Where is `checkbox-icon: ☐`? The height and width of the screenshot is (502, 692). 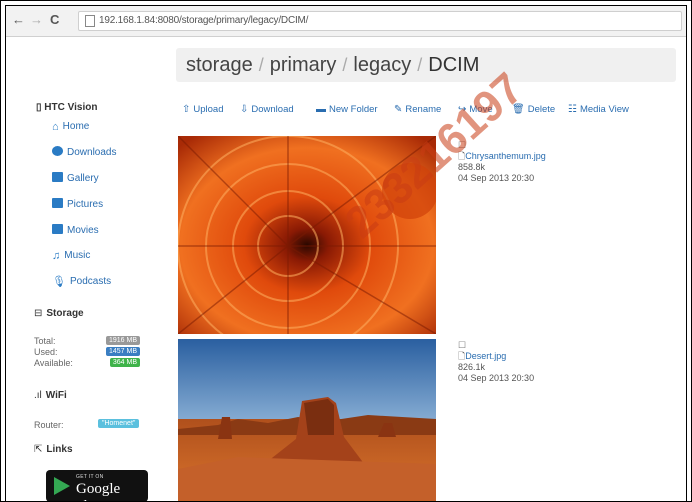
checkbox-icon: ☐ is located at coordinates (496, 345).